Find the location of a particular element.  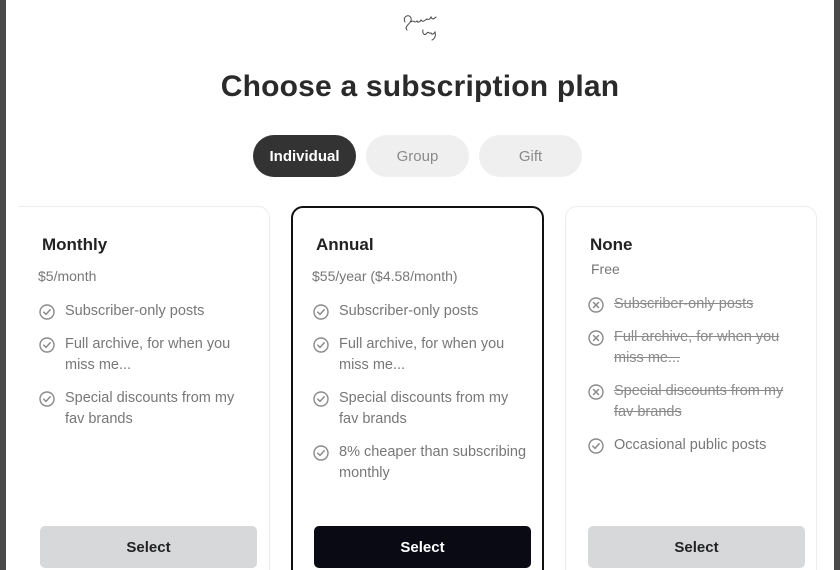

feature-item: Occasional public posts is located at coordinates (694, 445).